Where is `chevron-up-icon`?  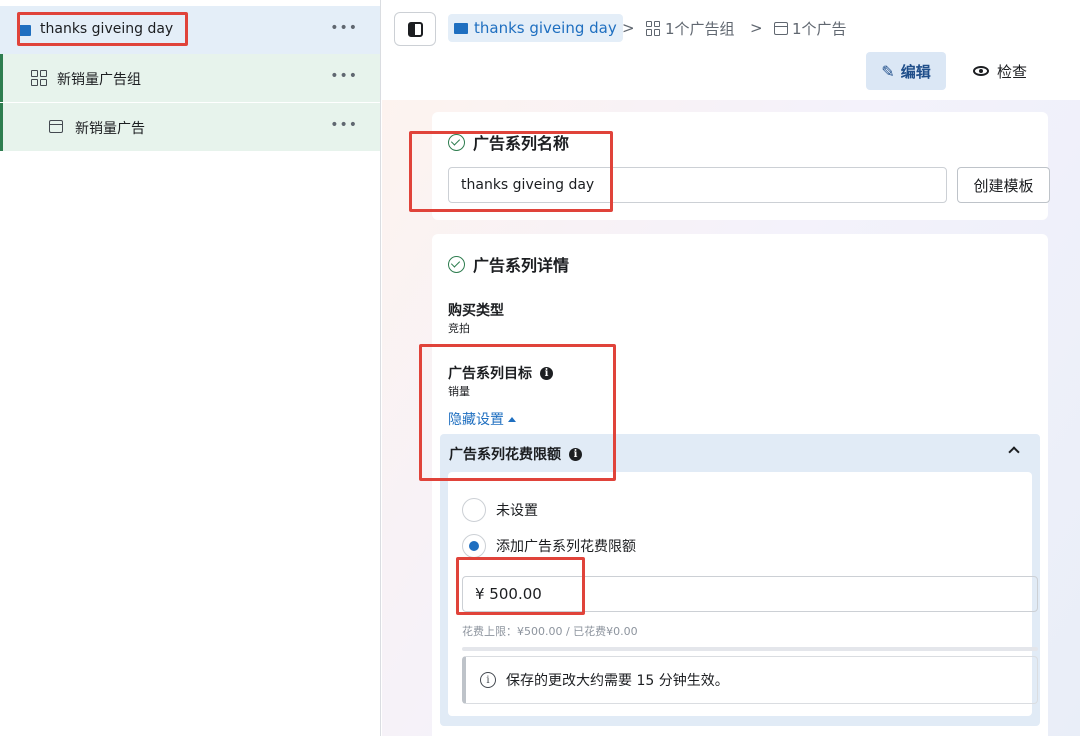 chevron-up-icon is located at coordinates (1014, 452).